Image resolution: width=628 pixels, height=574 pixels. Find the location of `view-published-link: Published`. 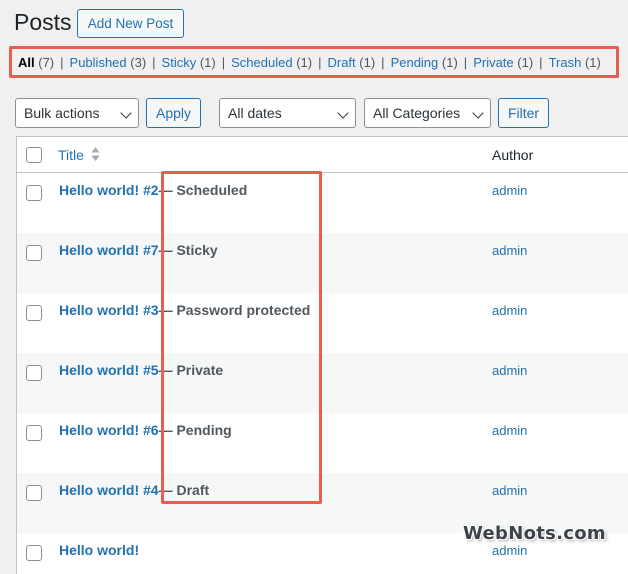

view-published-link: Published is located at coordinates (98, 62).